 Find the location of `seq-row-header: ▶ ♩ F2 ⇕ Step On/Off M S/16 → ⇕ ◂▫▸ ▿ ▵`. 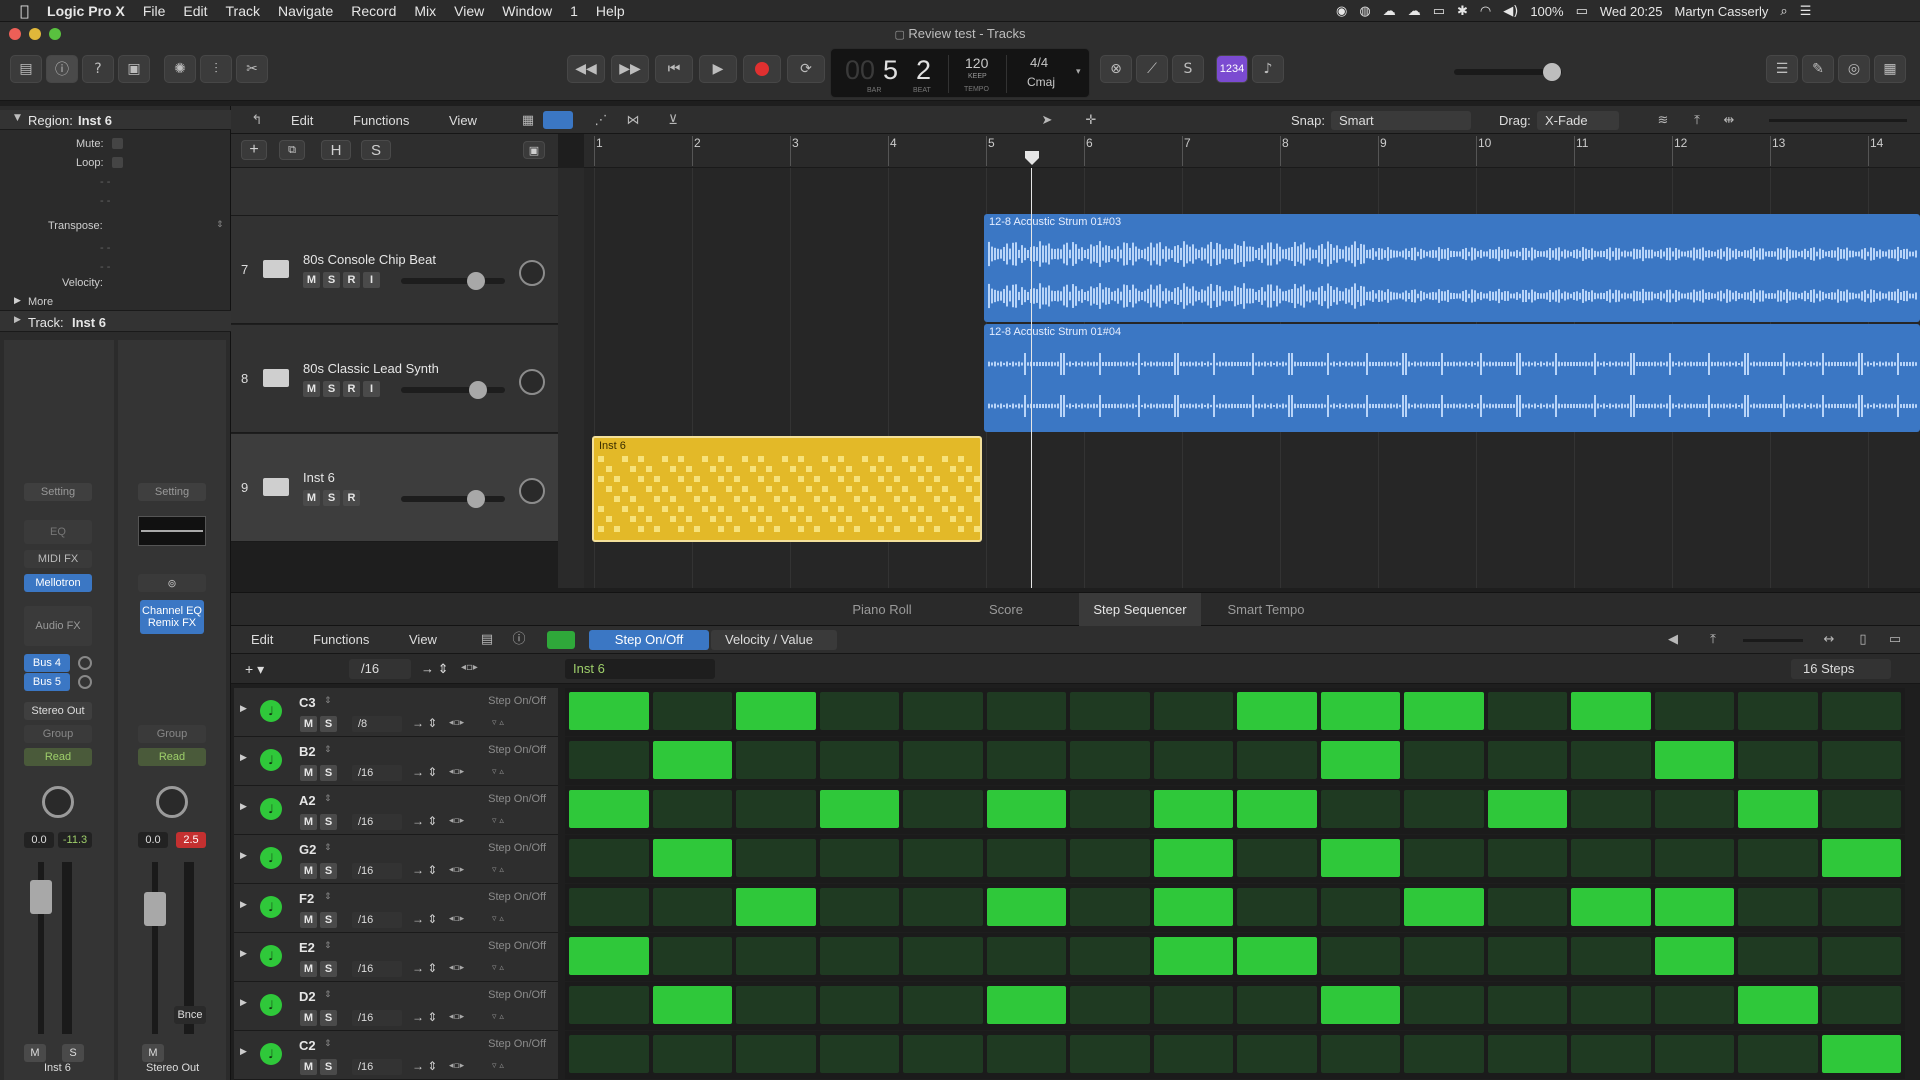

seq-row-header: ▶ ♩ F2 ⇕ Step On/Off M S/16 → ⇕ ◂▫▸ ▿ ▵ is located at coordinates (396, 908).